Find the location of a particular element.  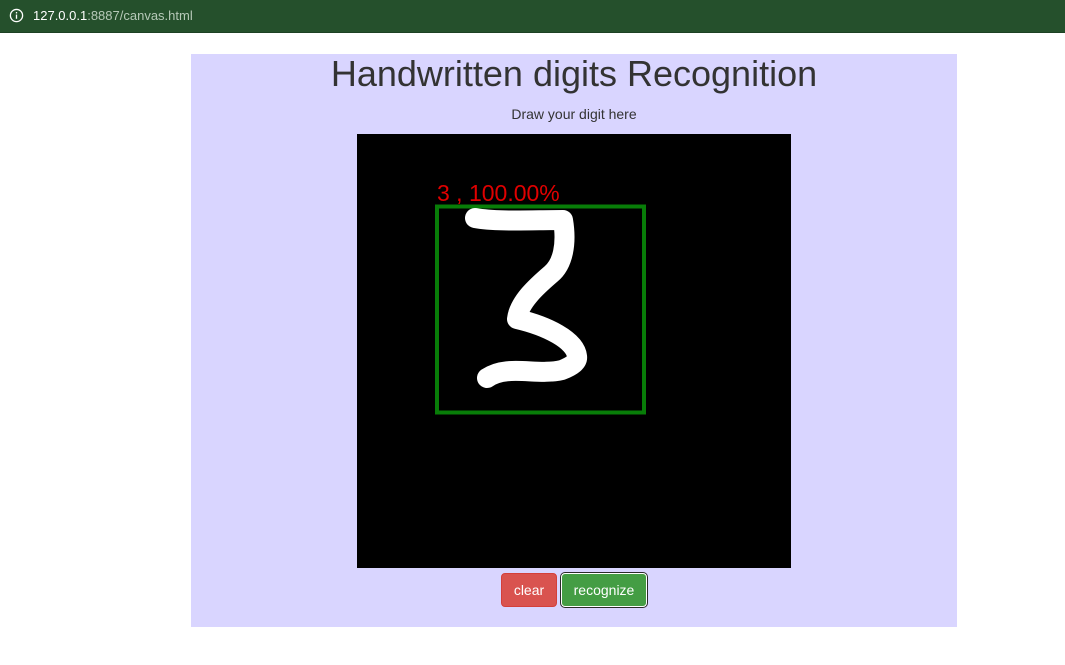

info-icon is located at coordinates (16, 15).